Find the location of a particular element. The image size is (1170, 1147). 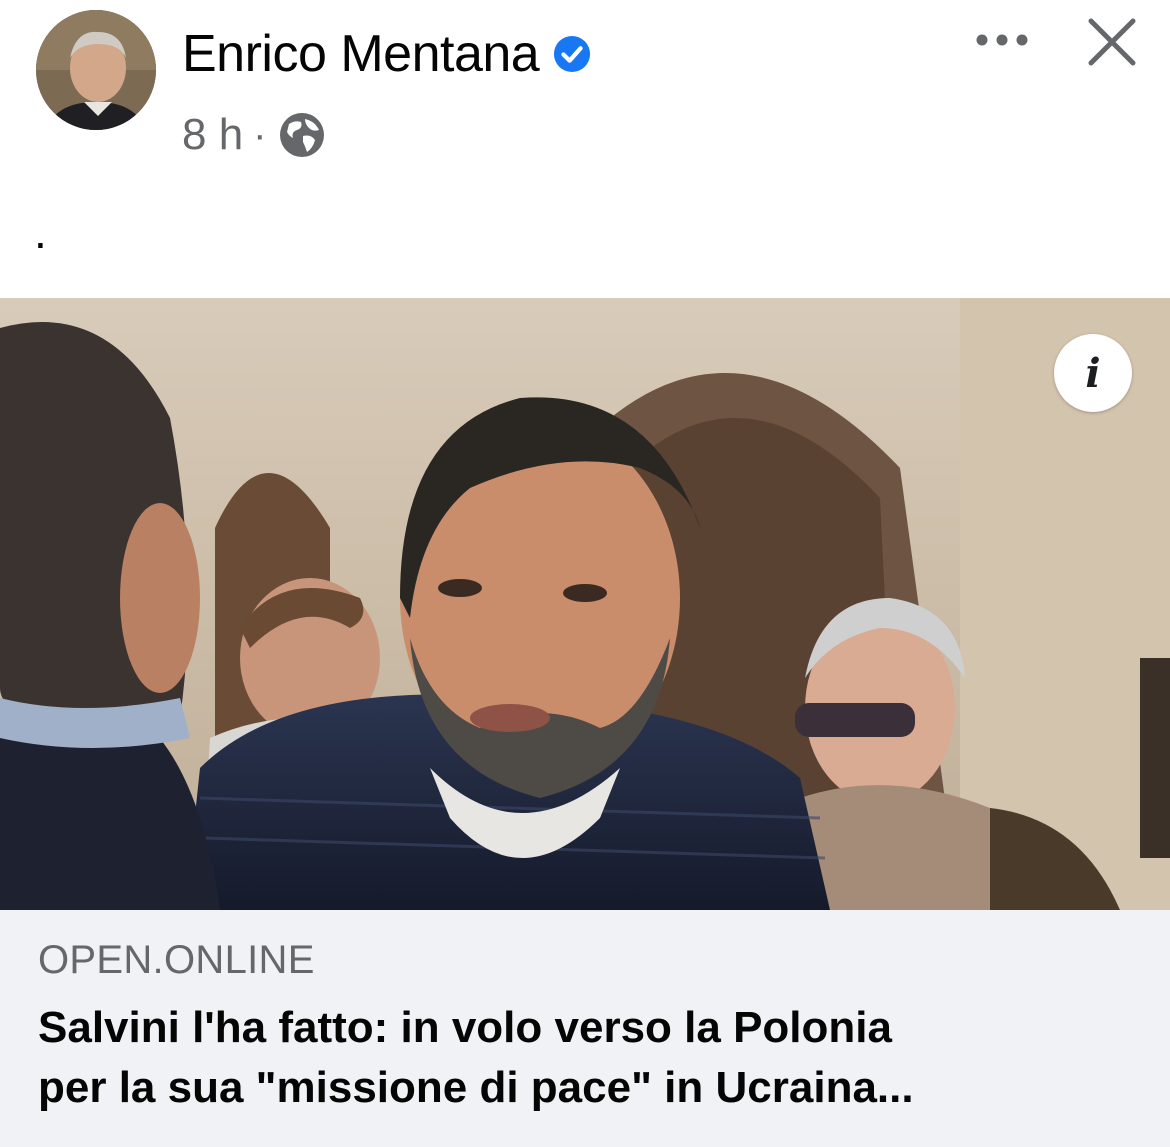

close-button is located at coordinates (1112, 42).